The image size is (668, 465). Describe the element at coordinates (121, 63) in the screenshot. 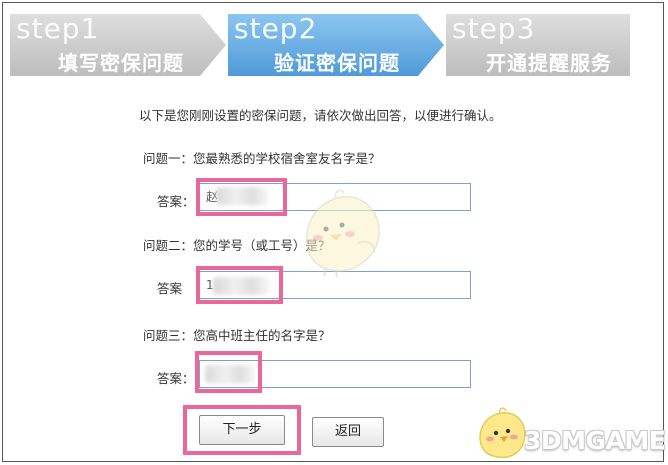

I see `step-1-title: 填写密保问题` at that location.